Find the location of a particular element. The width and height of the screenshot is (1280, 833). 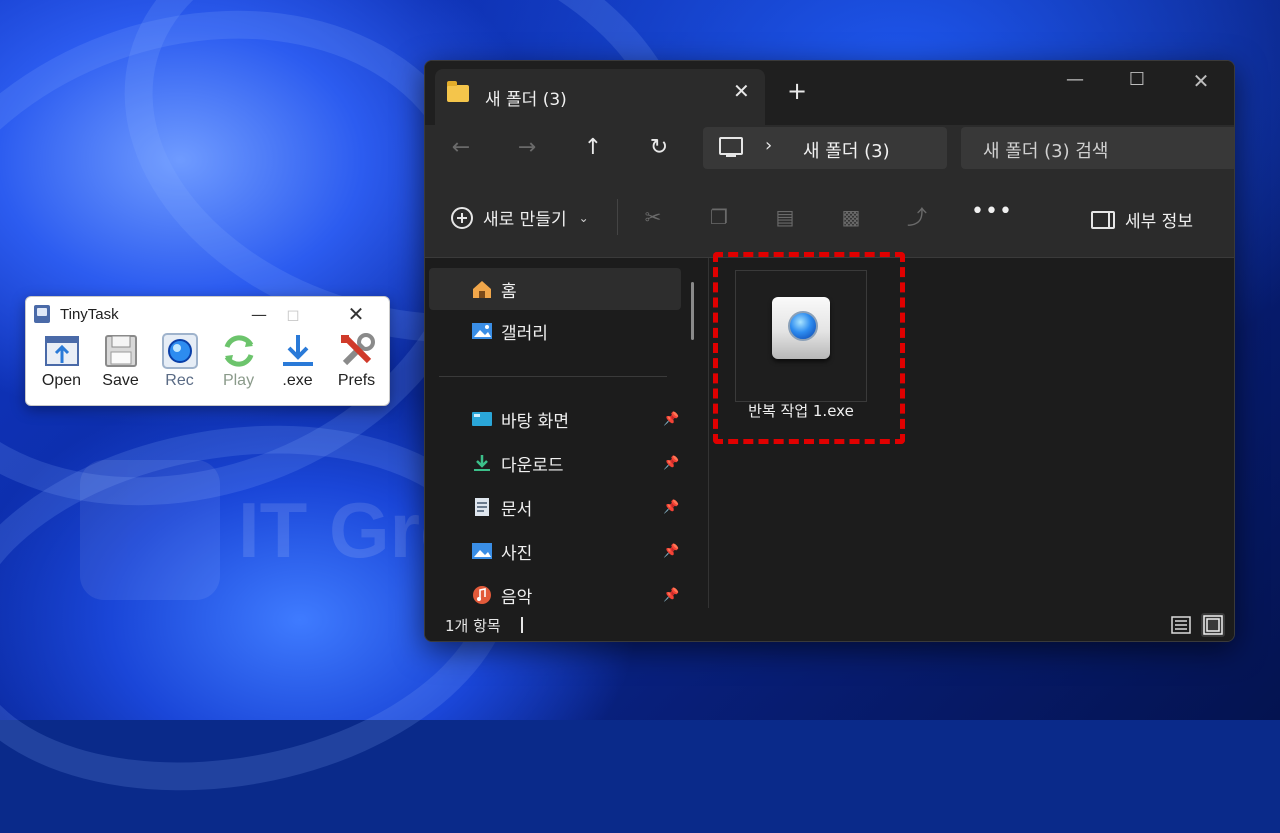

new-label: 새로 만들기 is located at coordinates (525, 220).